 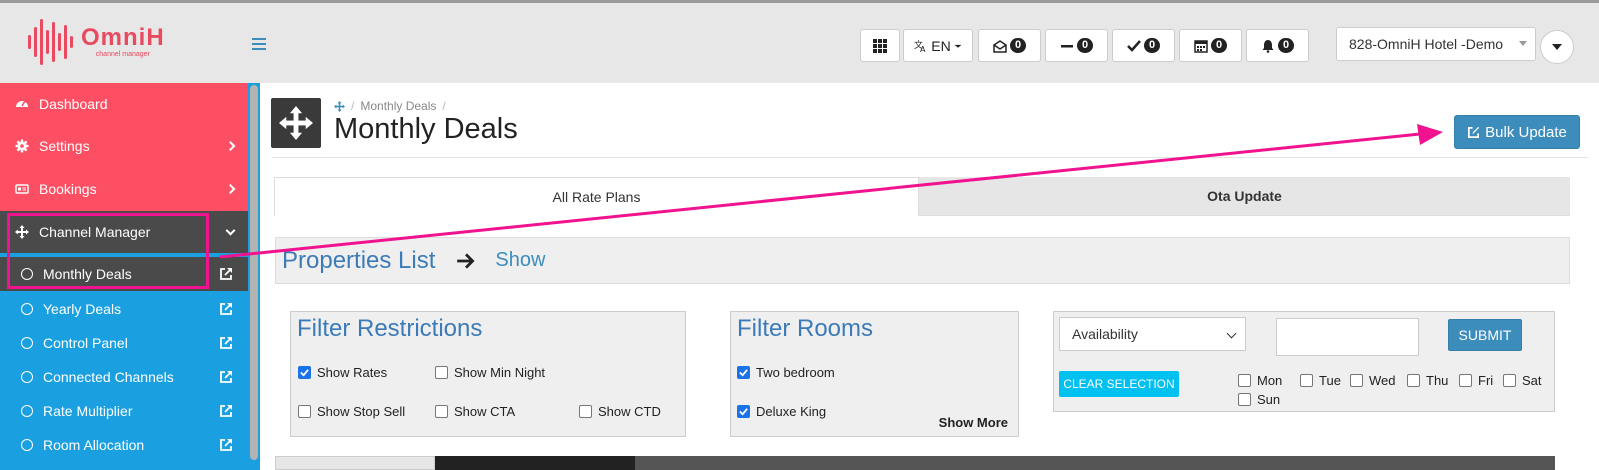 What do you see at coordinates (1269, 399) in the screenshot?
I see `checkbox-label: Sun` at bounding box center [1269, 399].